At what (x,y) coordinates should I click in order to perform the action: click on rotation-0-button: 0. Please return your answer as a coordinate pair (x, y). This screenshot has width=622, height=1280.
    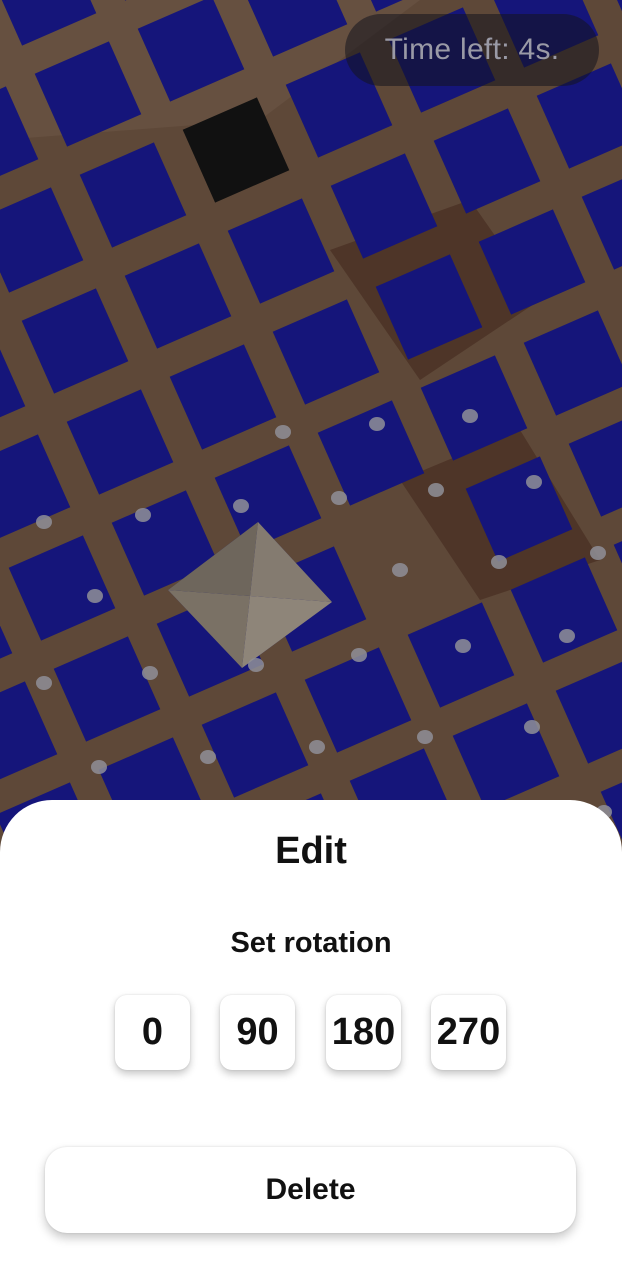
    Looking at the image, I should click on (152, 1032).